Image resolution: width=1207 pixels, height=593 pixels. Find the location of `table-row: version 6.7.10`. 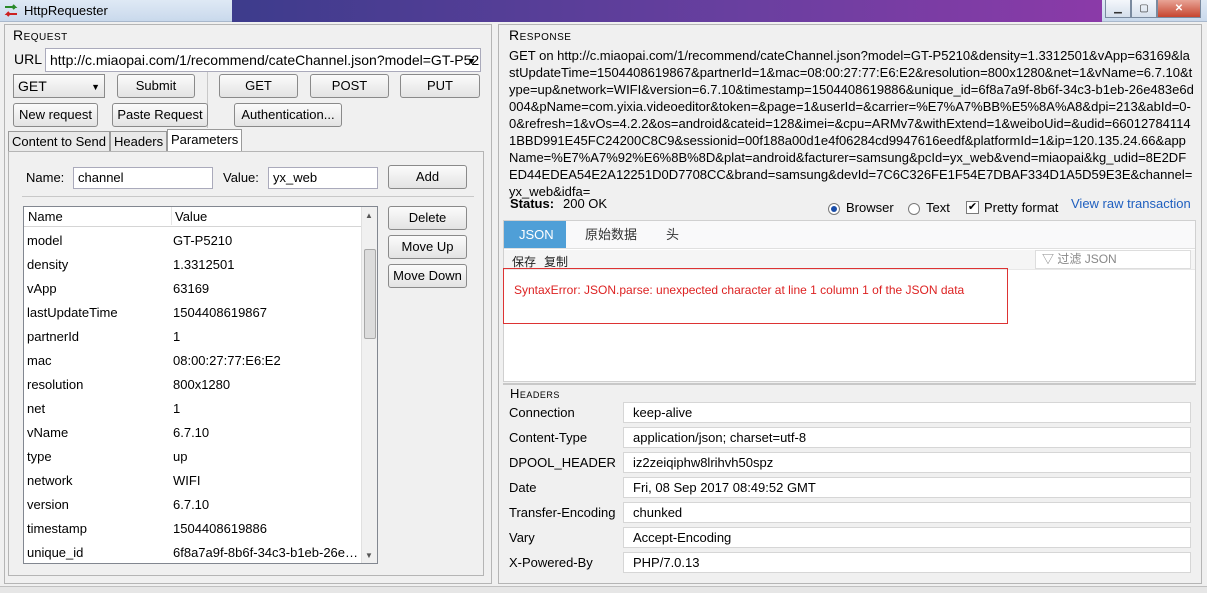

table-row: version 6.7.10 is located at coordinates (193, 505).